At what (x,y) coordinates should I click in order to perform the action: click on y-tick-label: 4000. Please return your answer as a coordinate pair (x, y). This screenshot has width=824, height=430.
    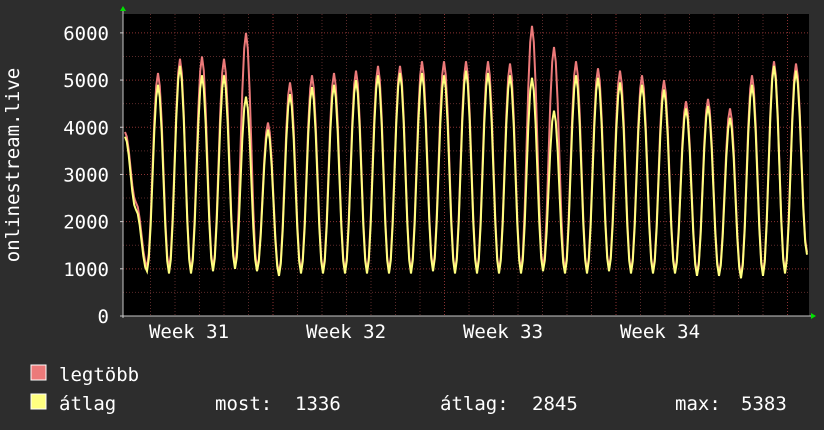
    Looking at the image, I should click on (86, 128).